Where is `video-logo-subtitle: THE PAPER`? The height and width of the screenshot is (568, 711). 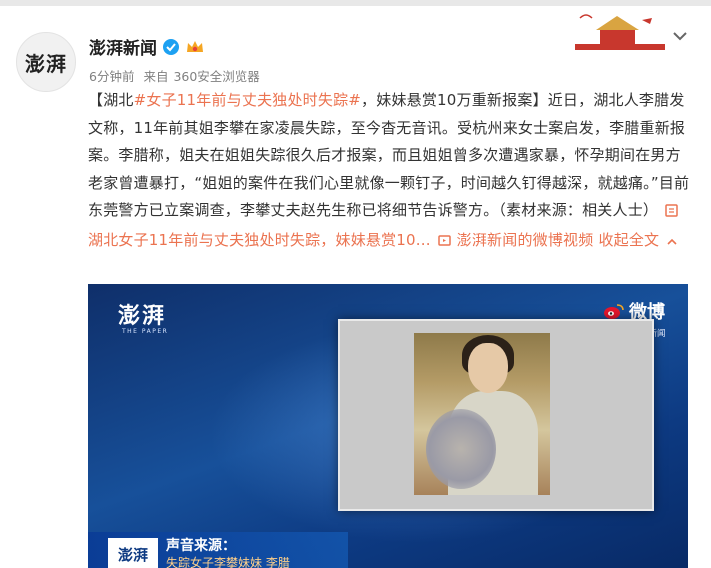 video-logo-subtitle: THE PAPER is located at coordinates (145, 331).